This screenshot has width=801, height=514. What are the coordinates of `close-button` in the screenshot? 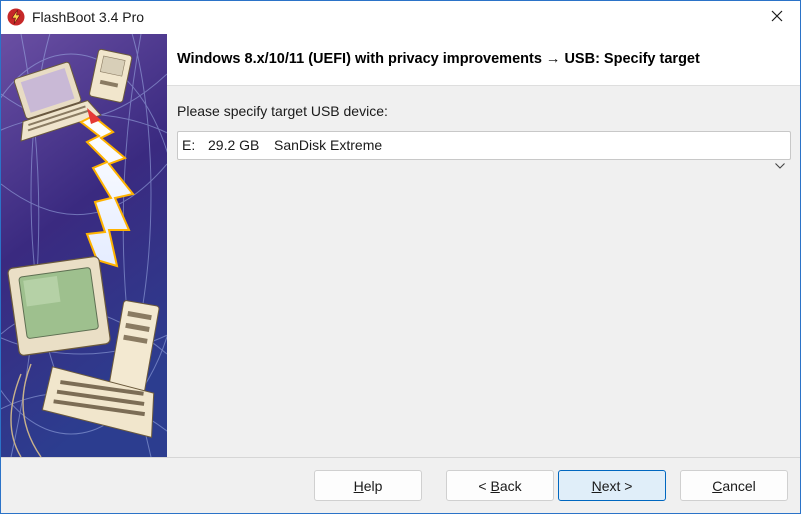 It's located at (777, 17).